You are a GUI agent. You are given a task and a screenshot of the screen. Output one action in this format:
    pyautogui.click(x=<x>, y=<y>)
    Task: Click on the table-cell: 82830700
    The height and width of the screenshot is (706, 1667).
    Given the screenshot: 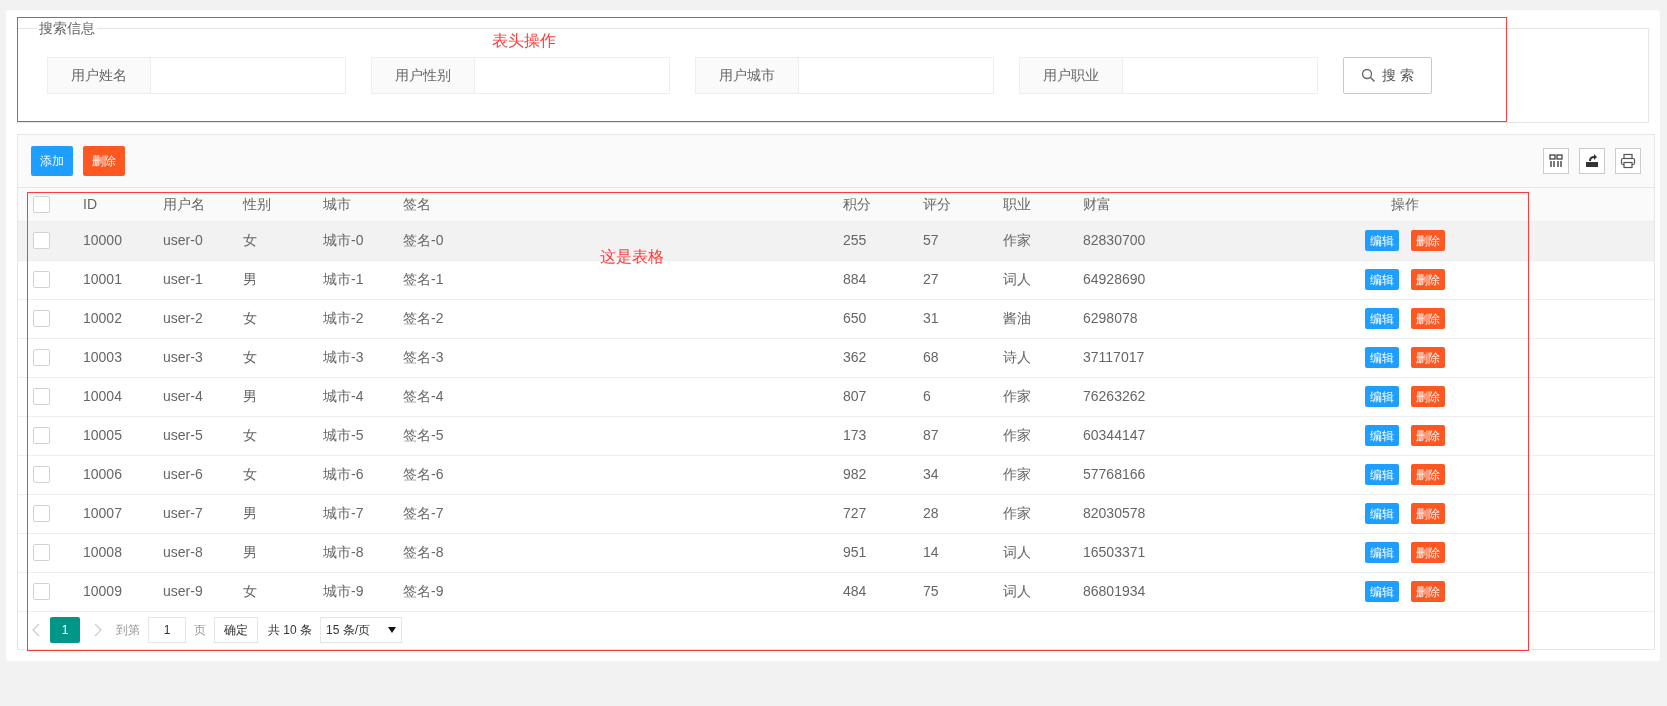 What is the action you would take?
    pyautogui.click(x=1114, y=240)
    